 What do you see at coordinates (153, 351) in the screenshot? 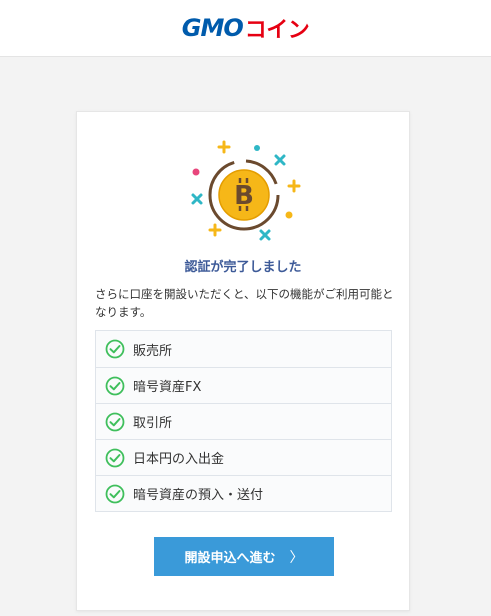
I see `feature-label: 販売所` at bounding box center [153, 351].